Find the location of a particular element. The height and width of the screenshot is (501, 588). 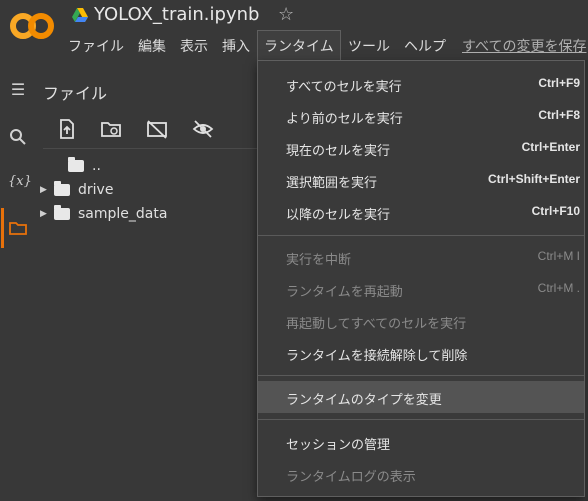

menu-runtime: ランタイム is located at coordinates (299, 46).